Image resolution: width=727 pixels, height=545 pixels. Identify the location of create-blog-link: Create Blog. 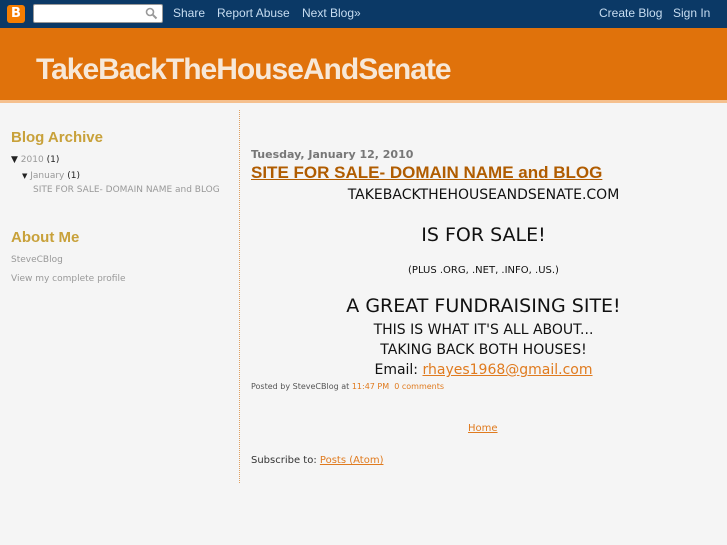
(630, 13).